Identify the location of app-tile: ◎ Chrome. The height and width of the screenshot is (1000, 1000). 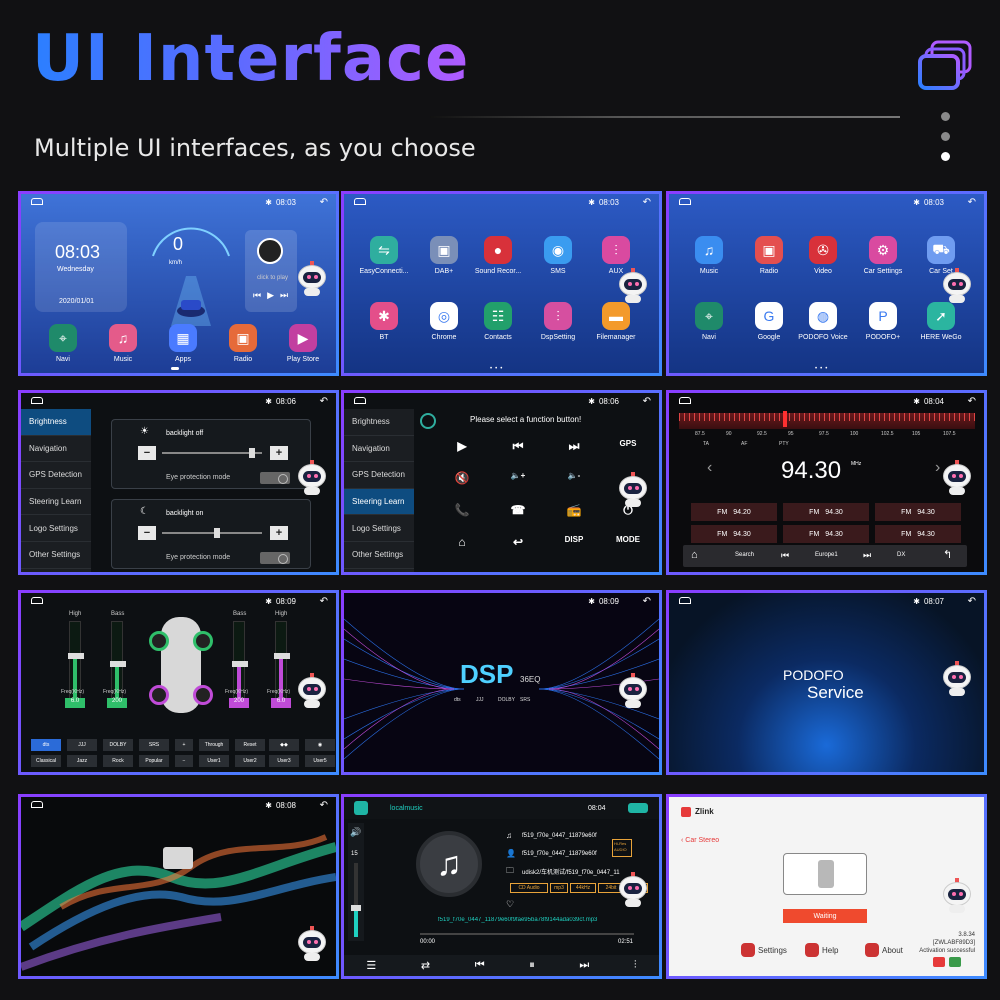
(444, 321).